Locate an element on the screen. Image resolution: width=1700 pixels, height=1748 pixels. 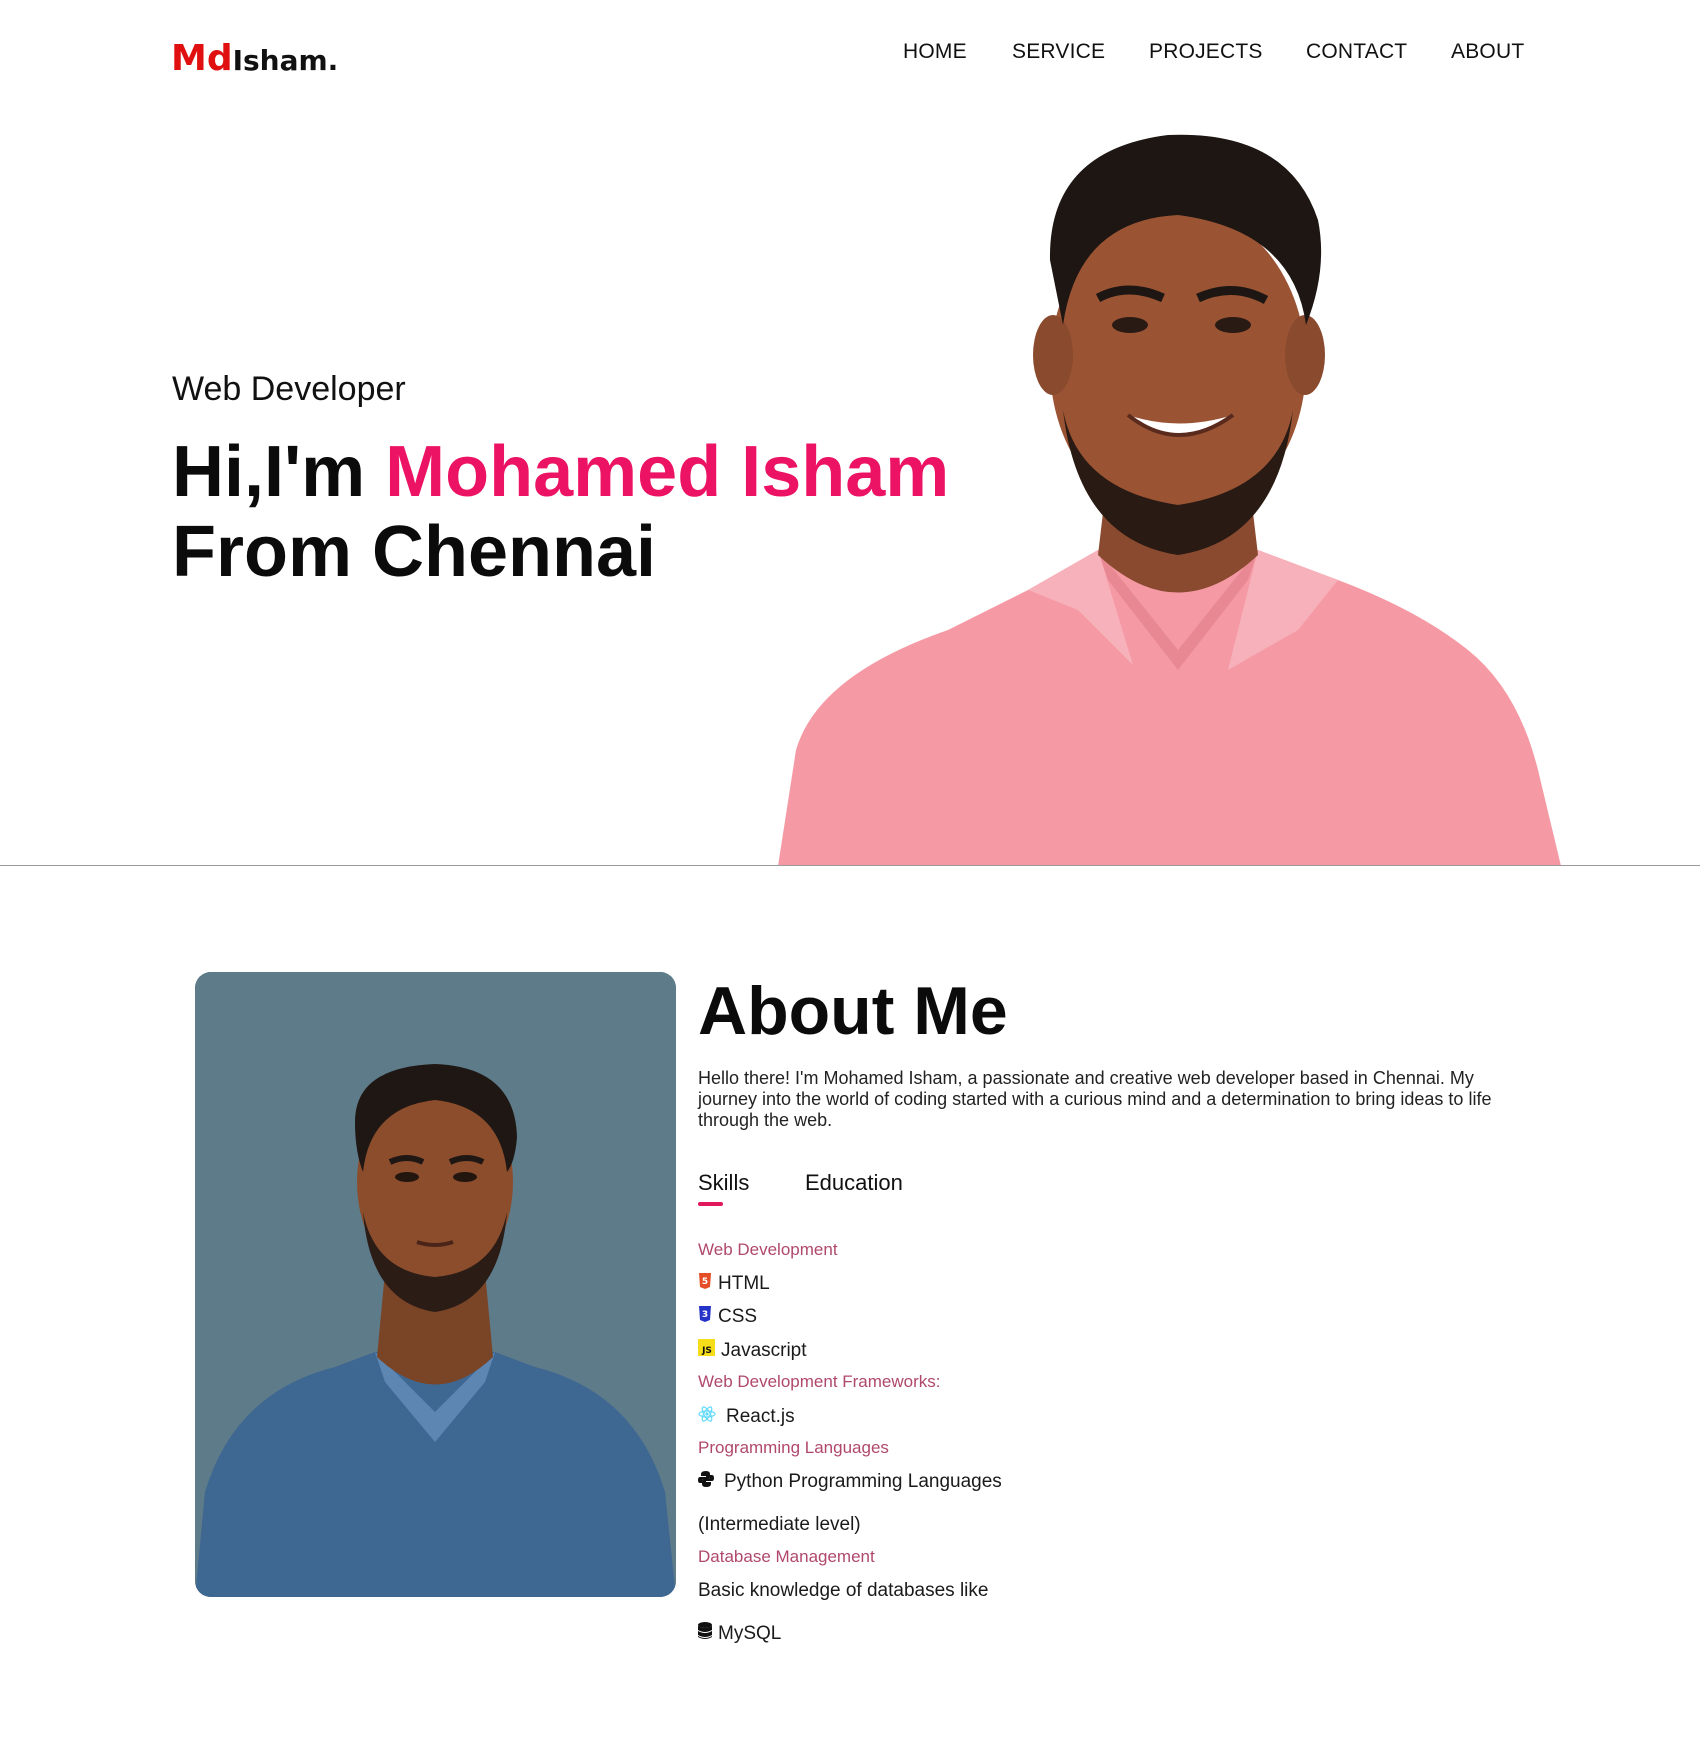
tab-active-indicator is located at coordinates (710, 1204).